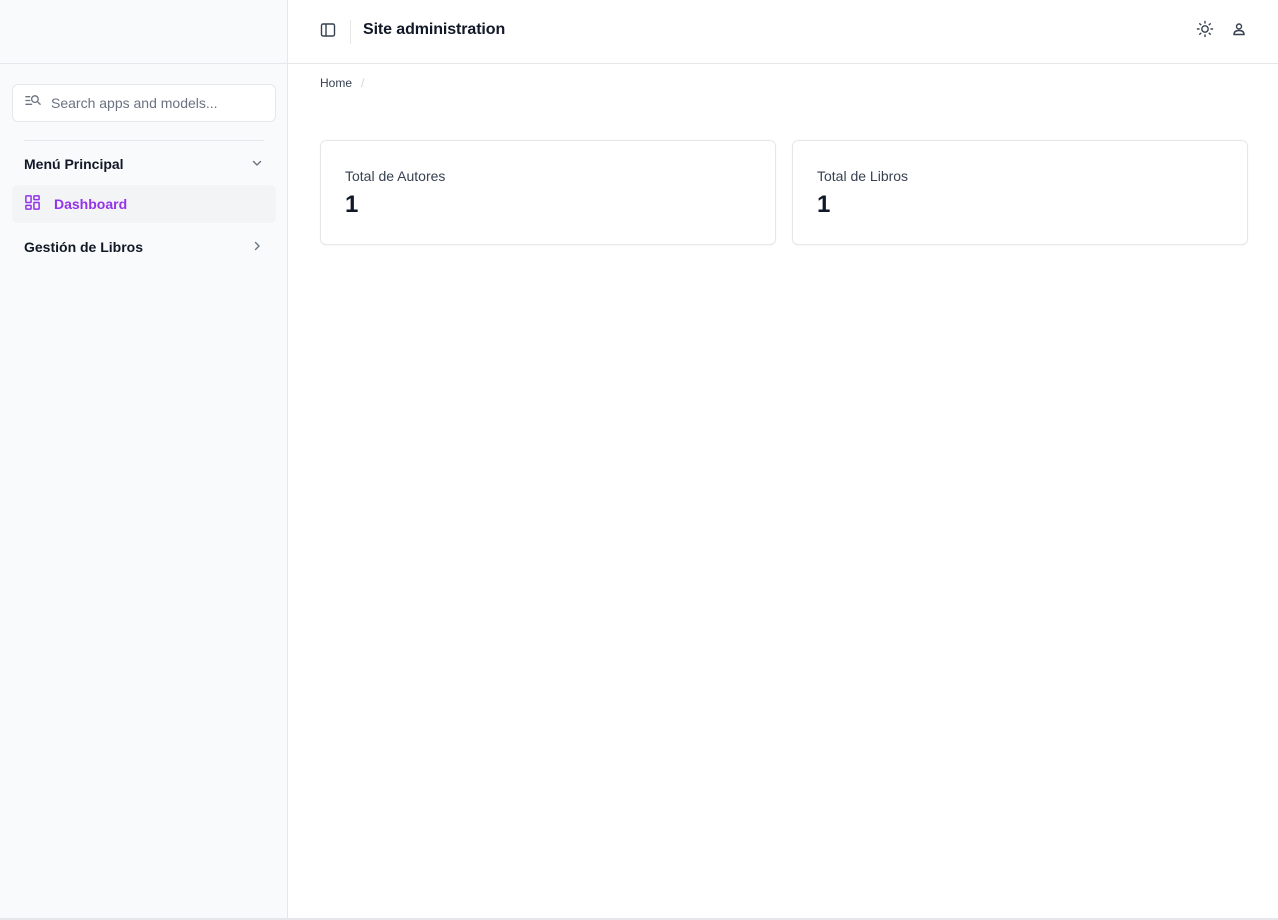 This screenshot has width=1278, height=920. What do you see at coordinates (257, 247) in the screenshot?
I see `chevron-right-icon` at bounding box center [257, 247].